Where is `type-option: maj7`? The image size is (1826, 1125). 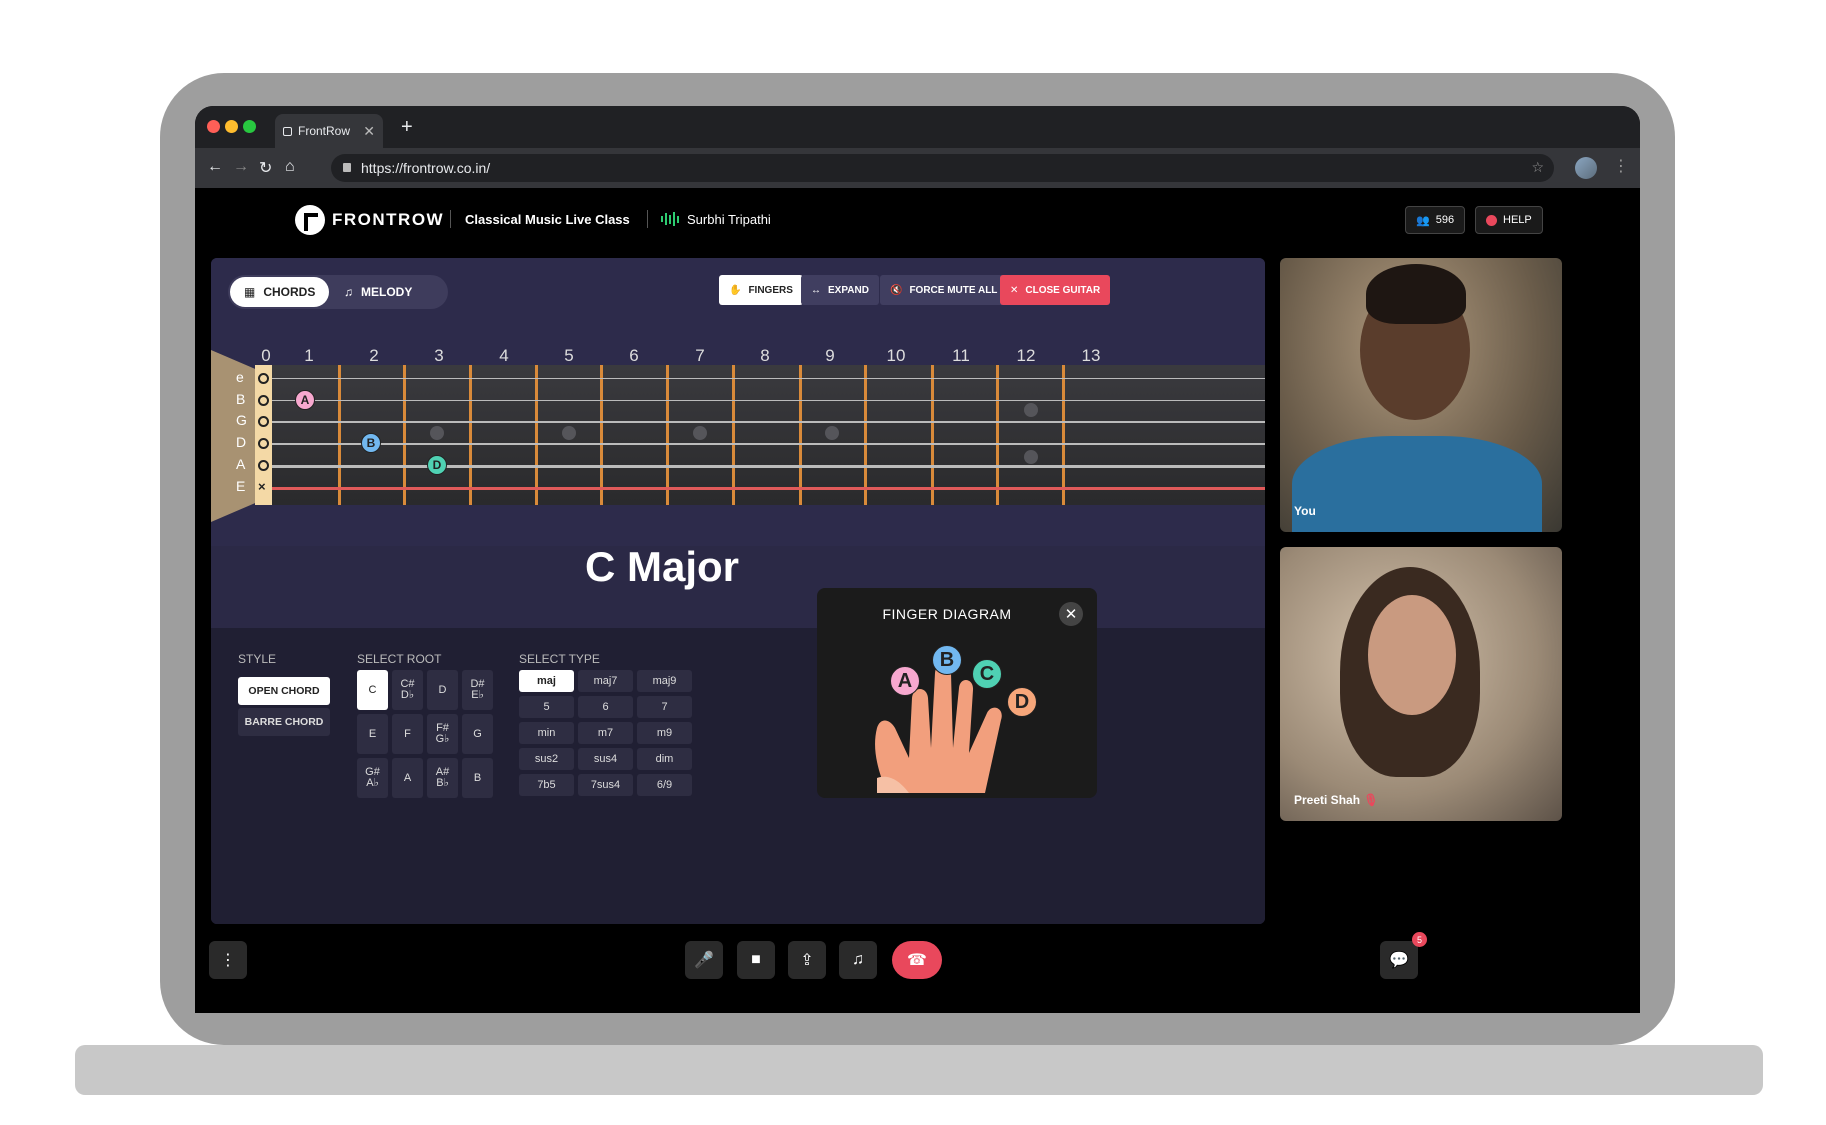
type-option: maj7 is located at coordinates (605, 681).